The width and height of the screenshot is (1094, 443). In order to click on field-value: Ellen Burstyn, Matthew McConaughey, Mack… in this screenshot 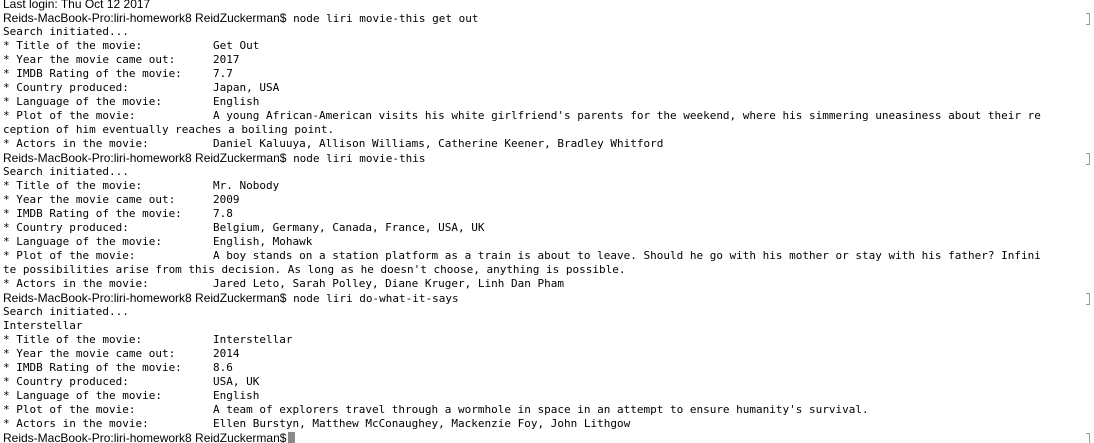, I will do `click(422, 423)`.